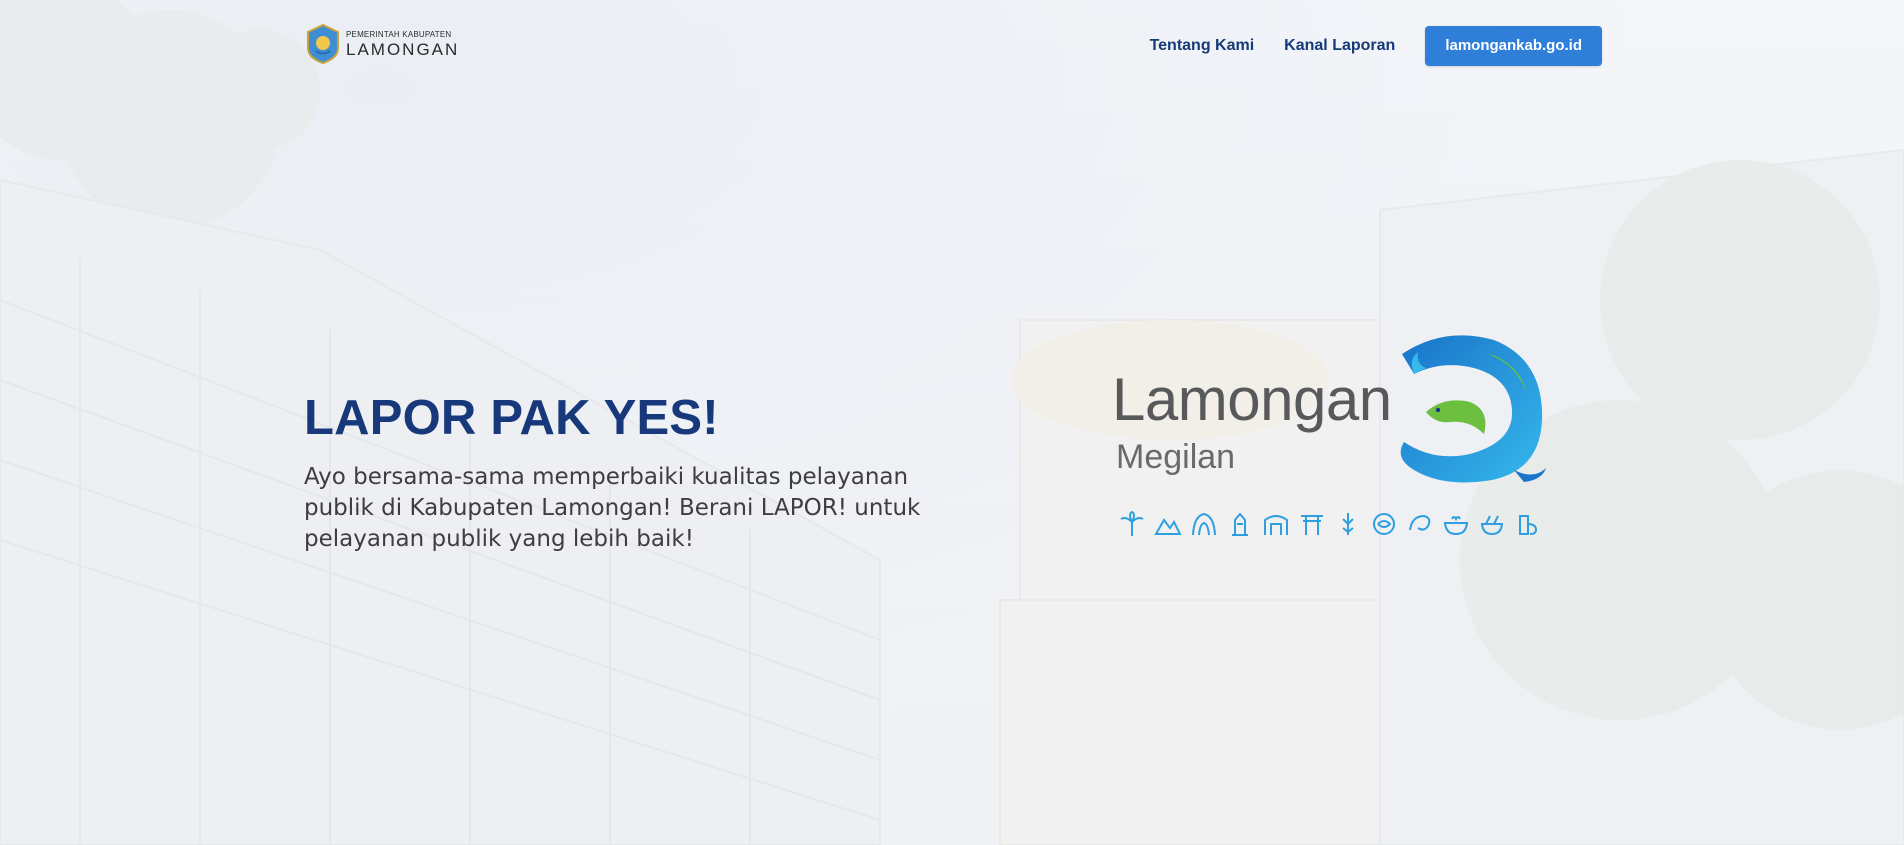  What do you see at coordinates (1492, 525) in the screenshot?
I see `food-bowl-icon` at bounding box center [1492, 525].